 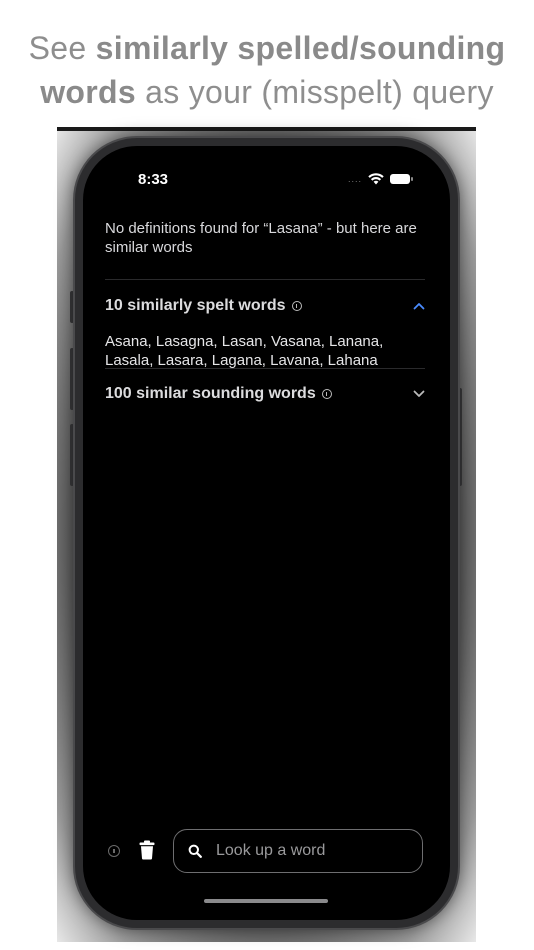 I want to click on search-field, so click(x=298, y=851).